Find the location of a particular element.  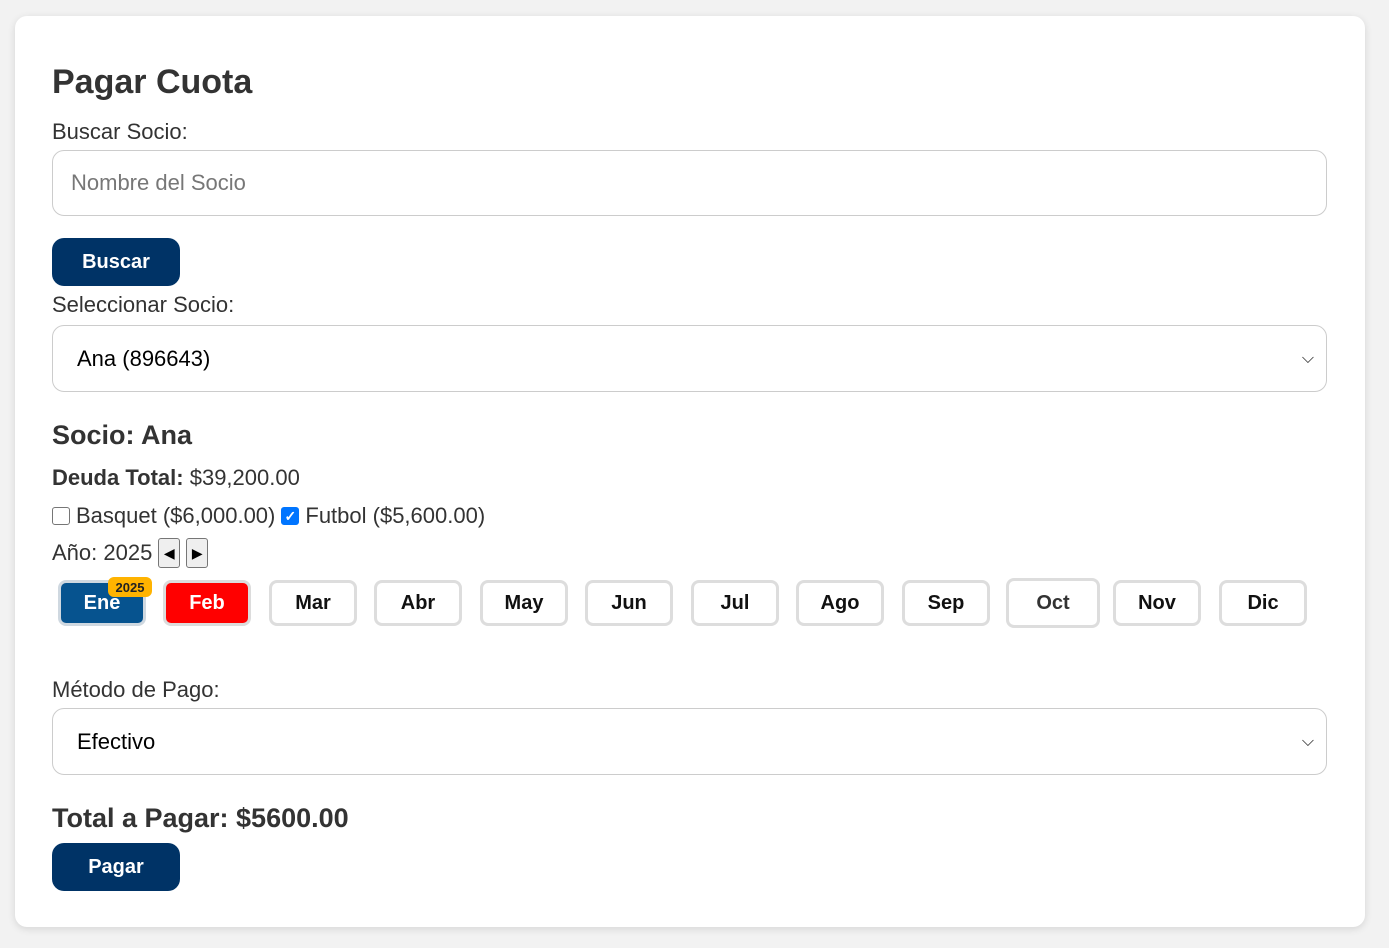

month-label: Jul is located at coordinates (735, 602).